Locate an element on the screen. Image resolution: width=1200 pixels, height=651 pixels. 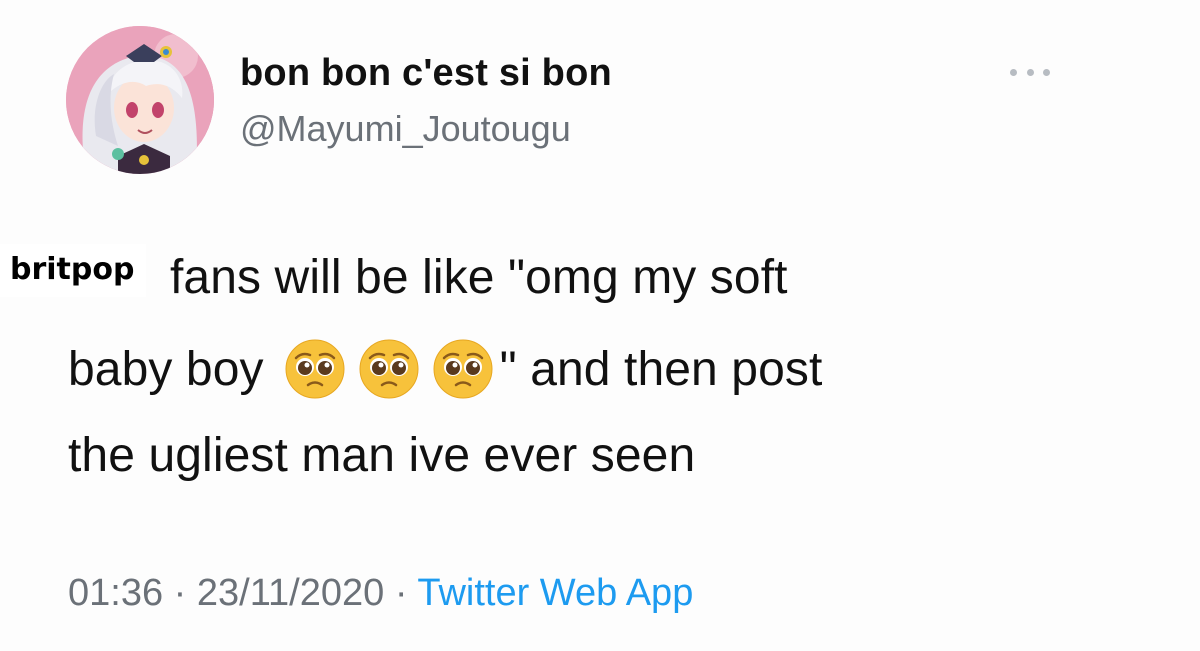
tweet-meta: 01:36 · 23/11/2020 · Twitter Web App is located at coordinates (380, 593).